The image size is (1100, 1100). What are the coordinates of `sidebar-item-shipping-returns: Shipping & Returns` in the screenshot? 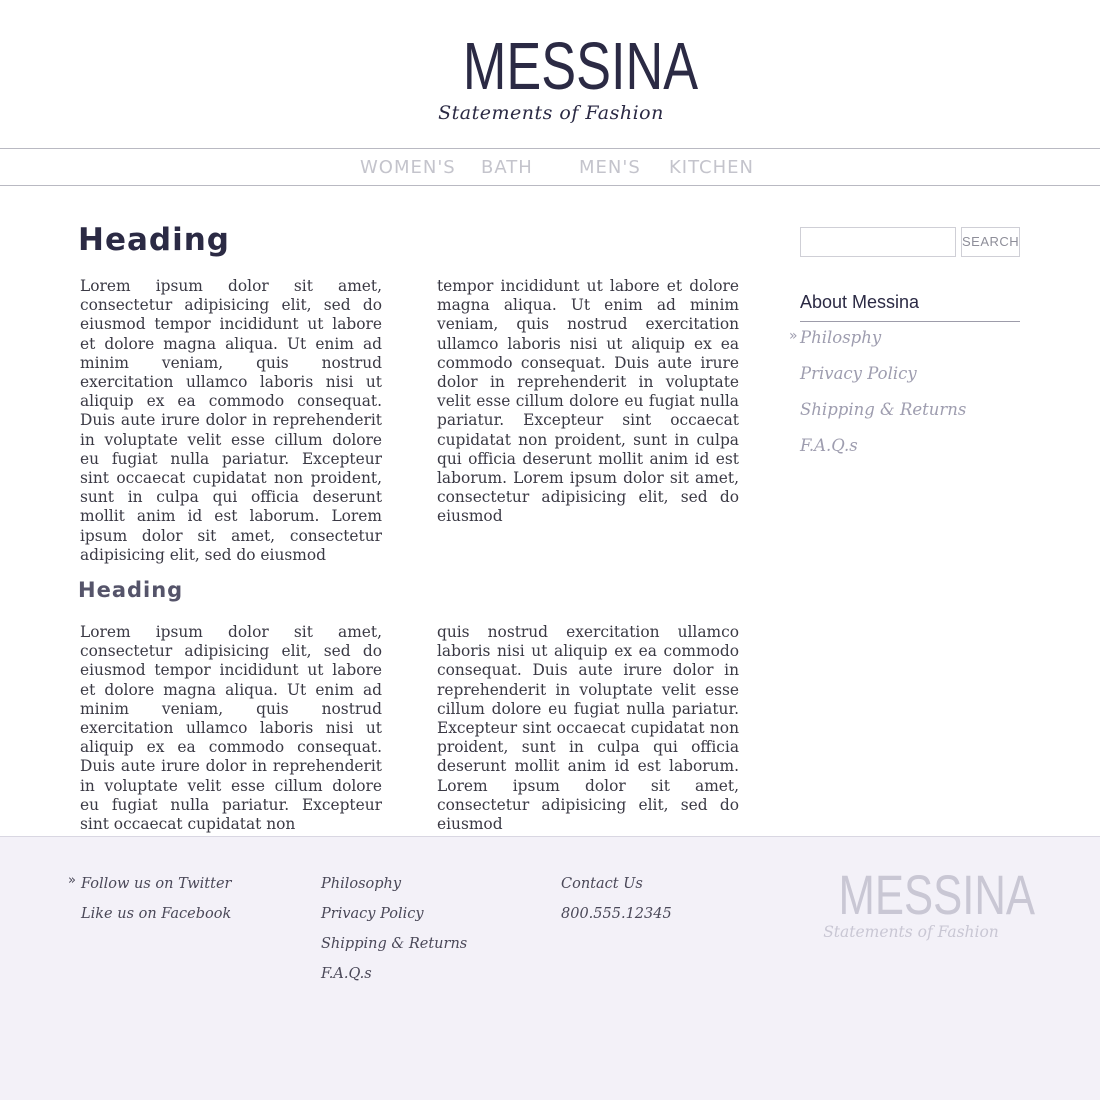 It's located at (883, 409).